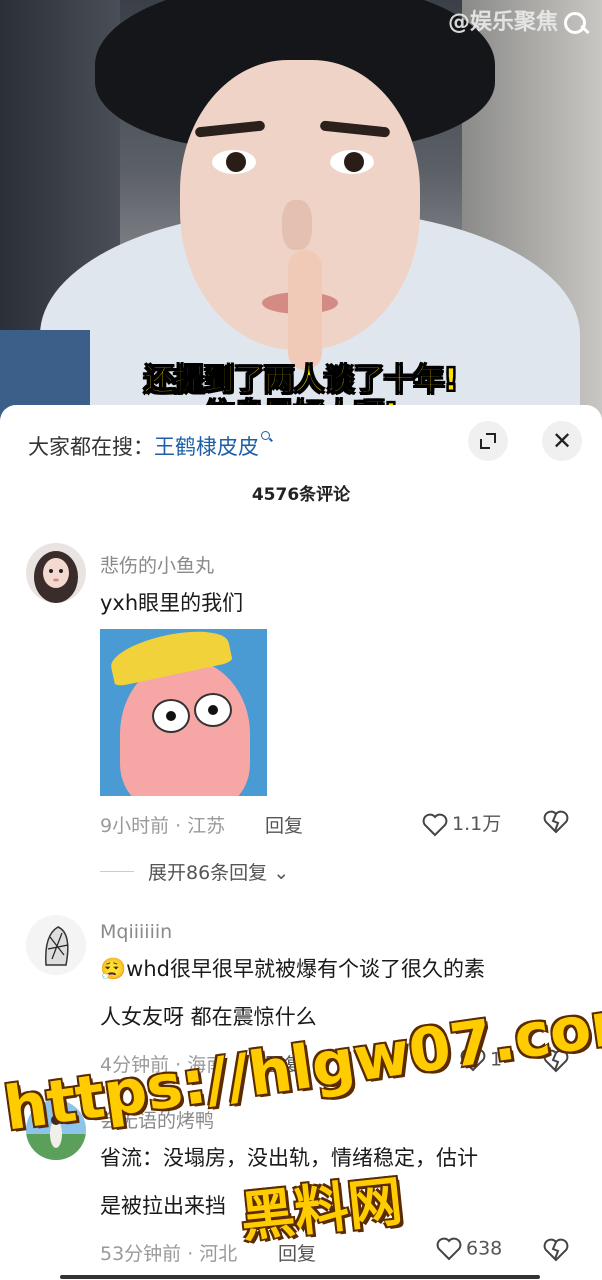 The width and height of the screenshot is (602, 1280). I want to click on trending-search-keyword: 王鹤棣皮皮, so click(206, 447).